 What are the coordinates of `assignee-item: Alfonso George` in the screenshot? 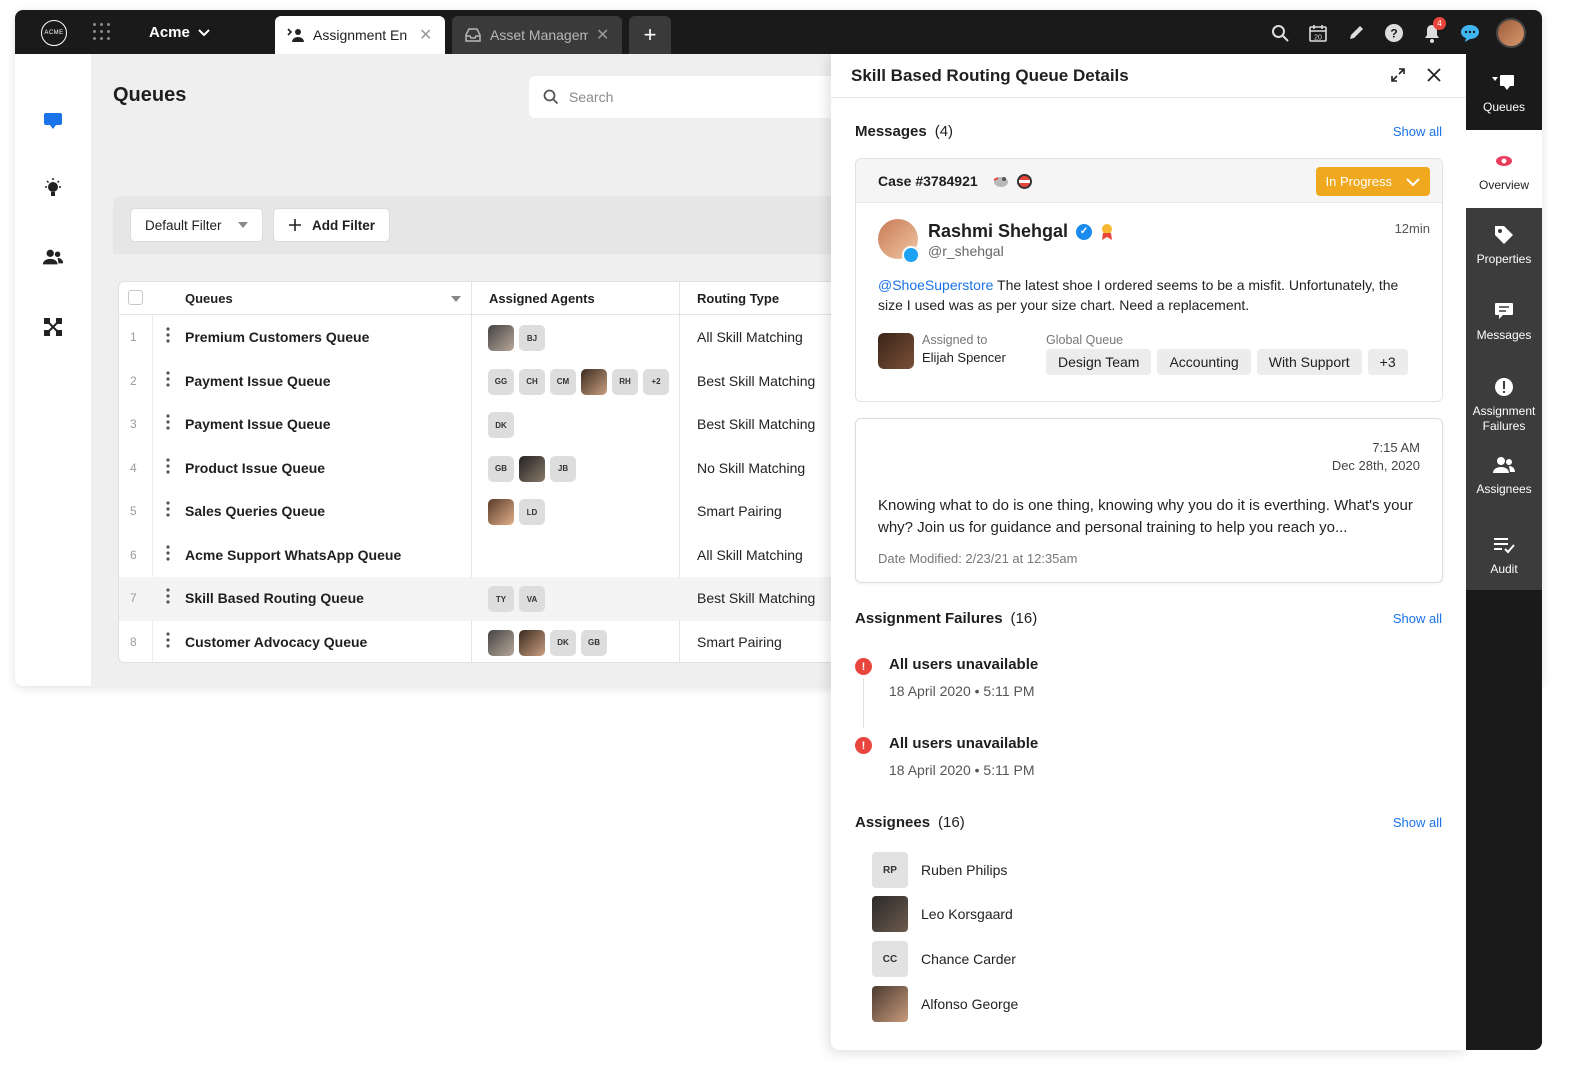 It's located at (1022, 1004).